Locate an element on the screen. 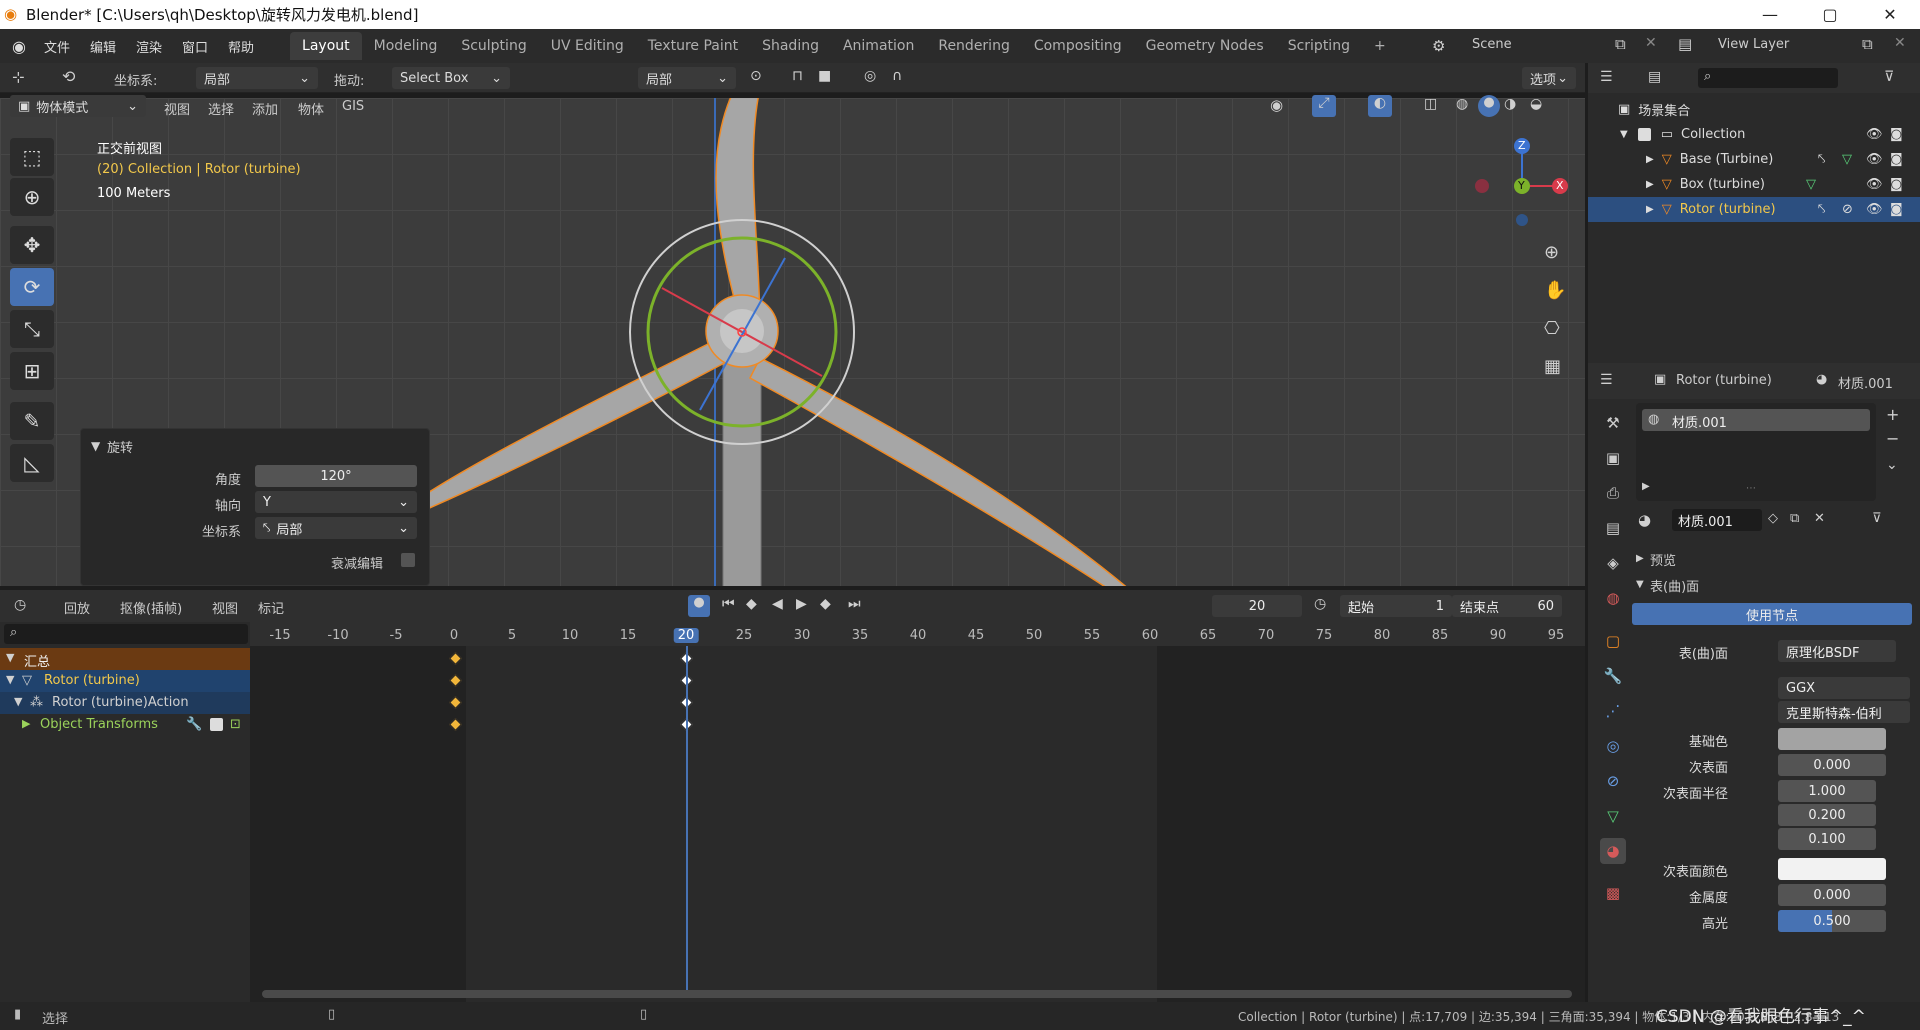 The height and width of the screenshot is (1030, 1920). current-frame-marker: 20 is located at coordinates (686, 635).